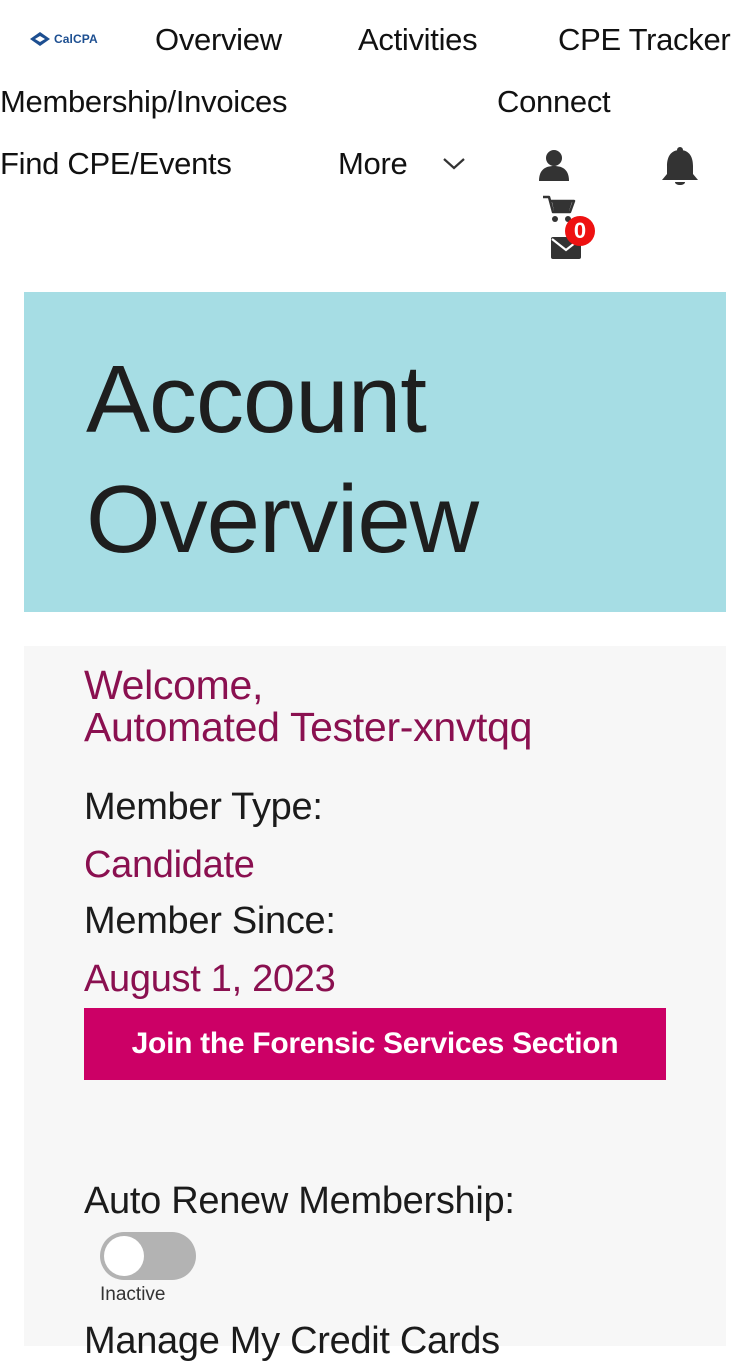 This screenshot has width=750, height=1362. I want to click on page-title-line1: Account, so click(256, 399).